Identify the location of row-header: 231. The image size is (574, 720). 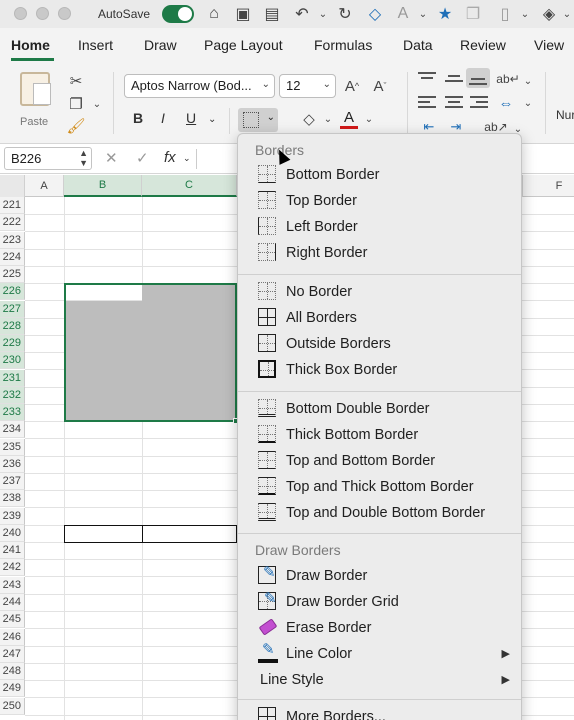
(12, 378).